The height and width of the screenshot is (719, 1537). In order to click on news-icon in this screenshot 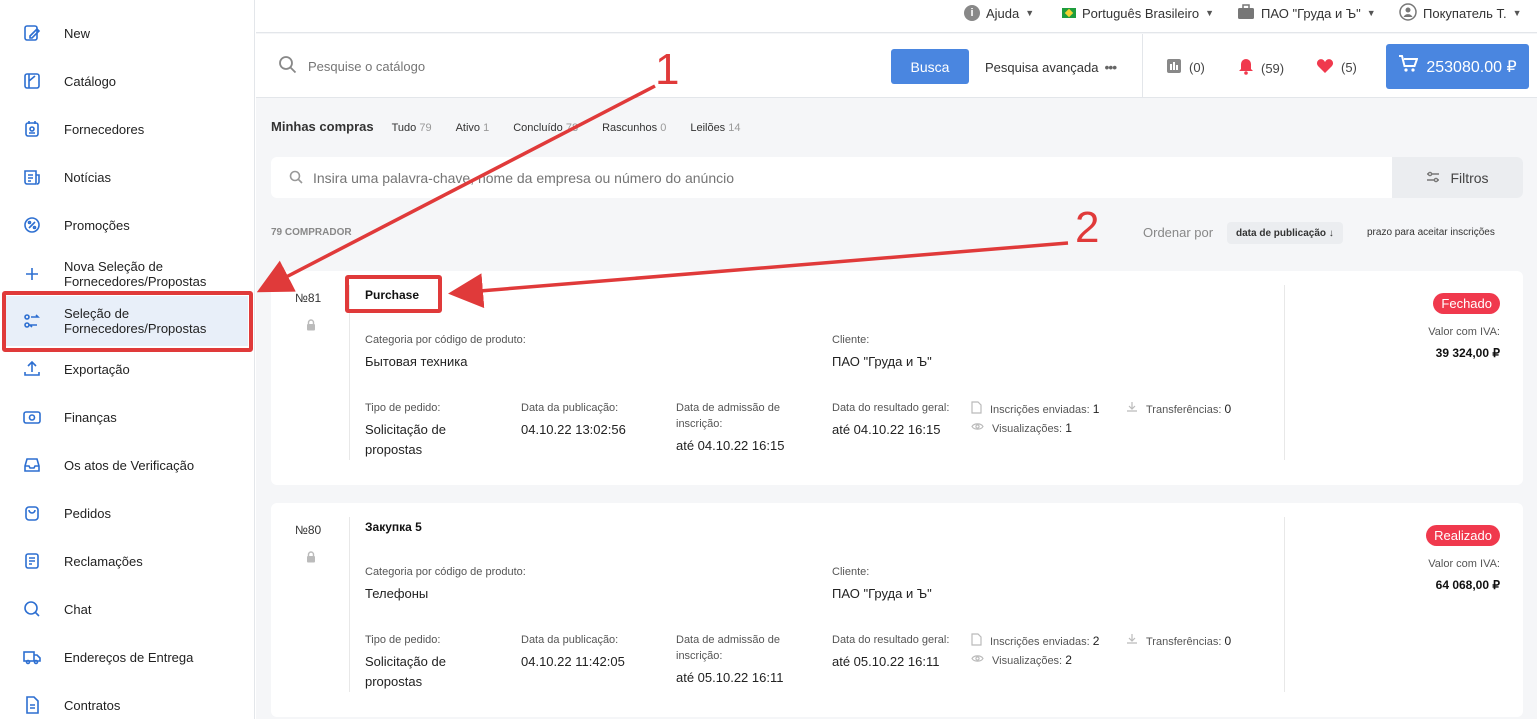, I will do `click(32, 177)`.